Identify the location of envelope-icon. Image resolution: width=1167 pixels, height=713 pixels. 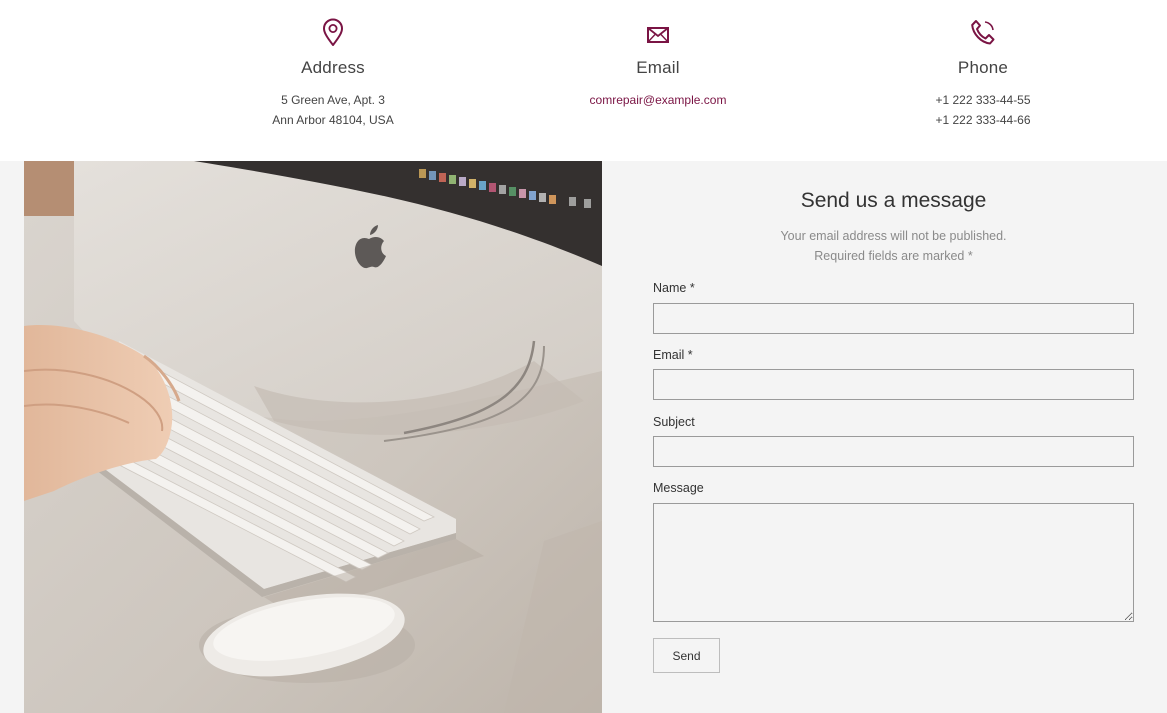
(658, 34).